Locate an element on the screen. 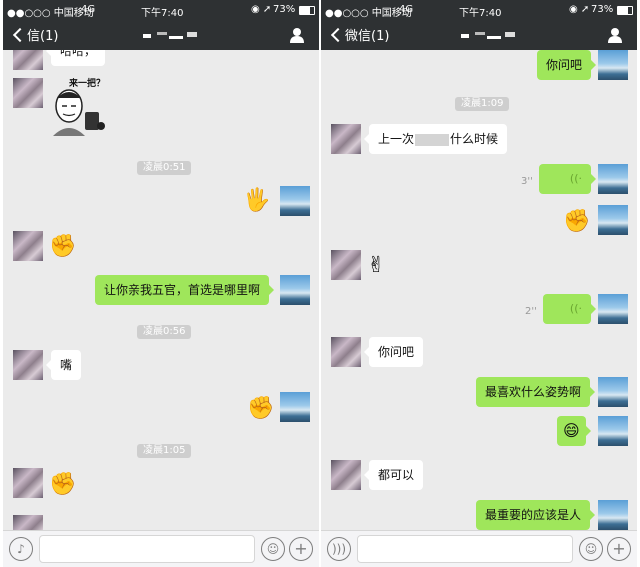  nav-bar: 信(1) is located at coordinates (161, 35).